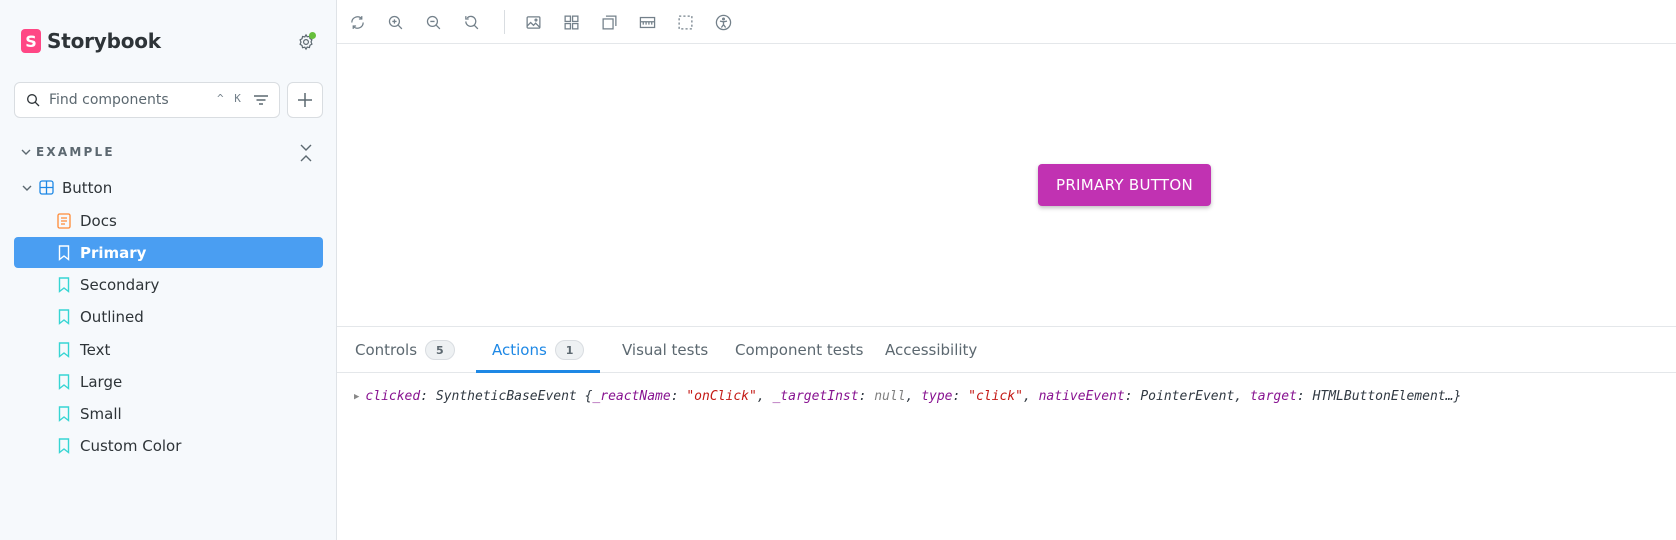 The image size is (1676, 540). I want to click on ruler-icon, so click(647, 22).